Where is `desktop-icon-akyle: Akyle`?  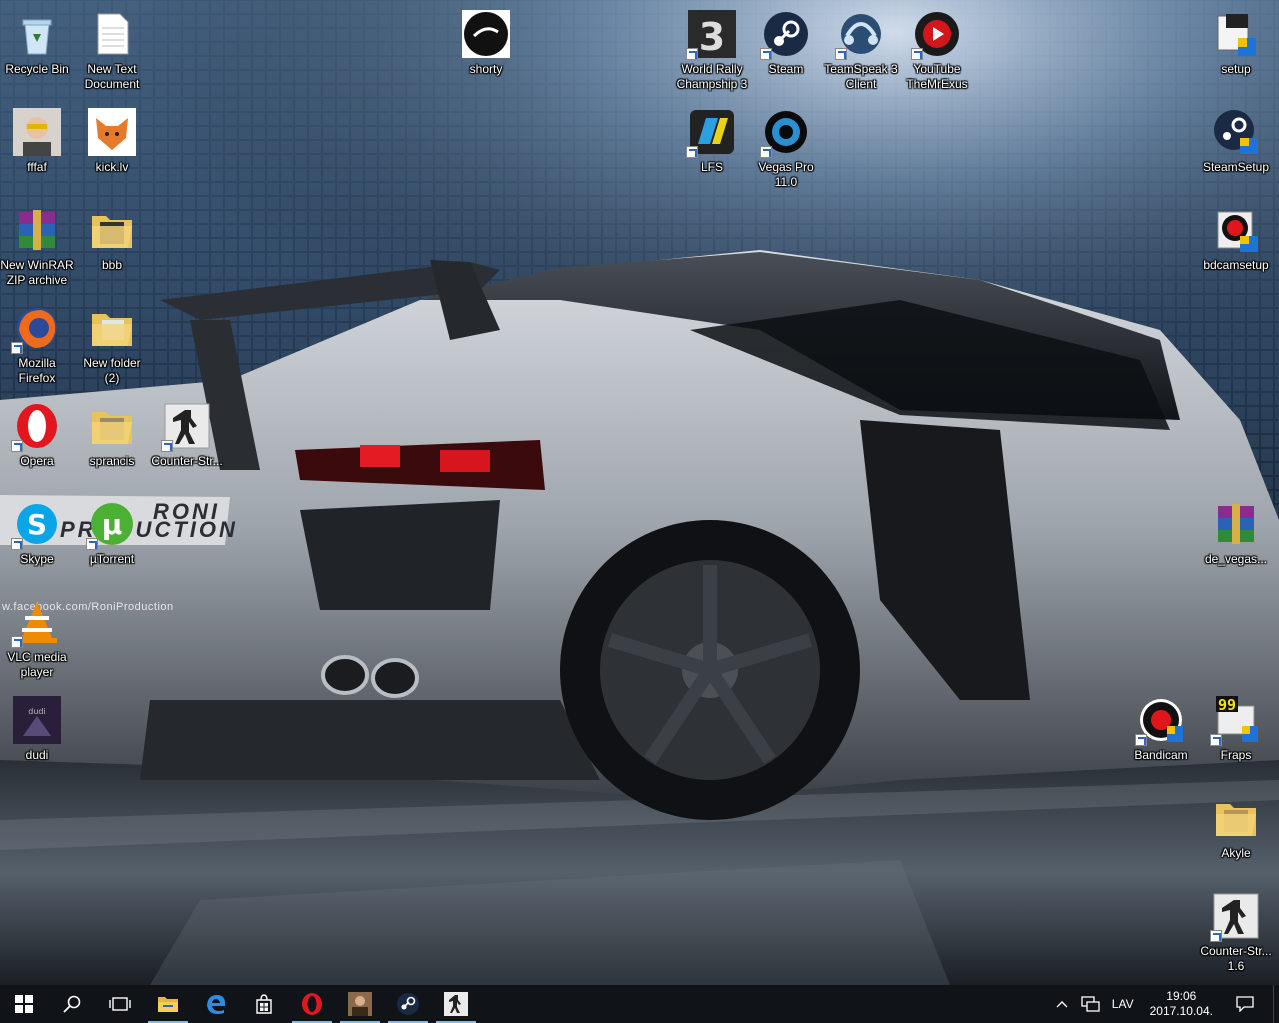 desktop-icon-akyle: Akyle is located at coordinates (1236, 833).